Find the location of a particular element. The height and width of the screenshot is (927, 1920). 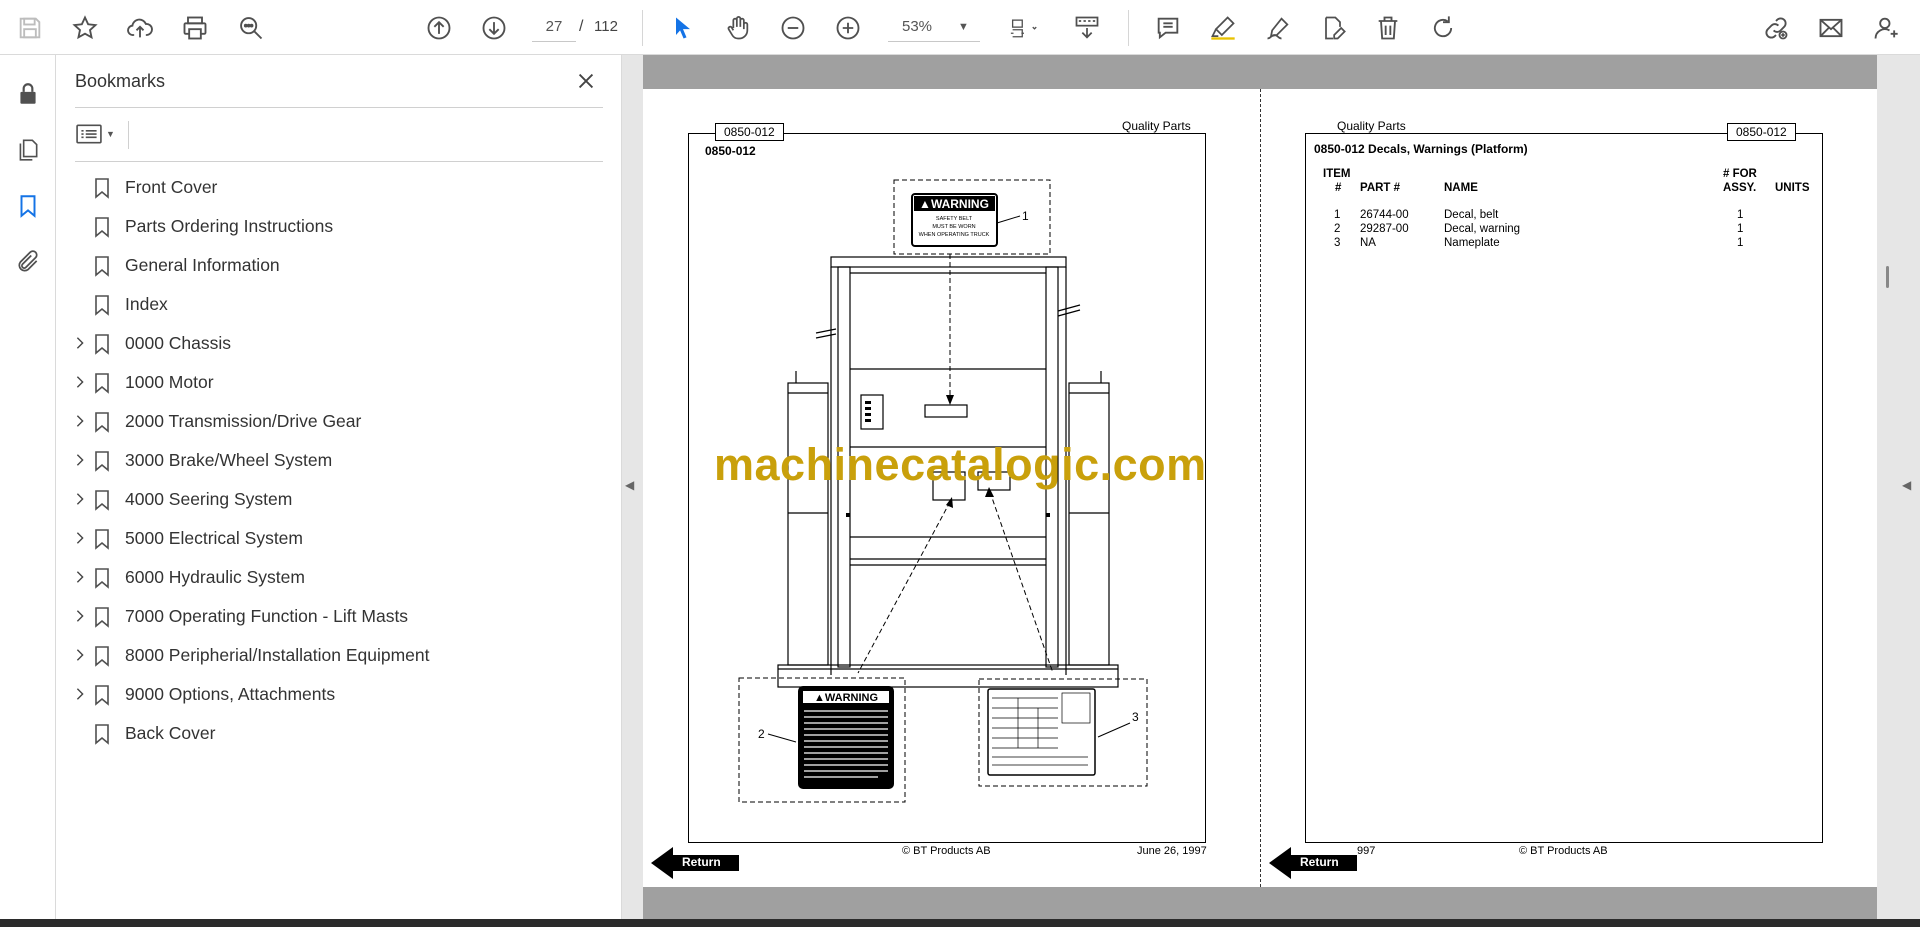

collapse-left-panel-icon: ◀ is located at coordinates (629, 485).